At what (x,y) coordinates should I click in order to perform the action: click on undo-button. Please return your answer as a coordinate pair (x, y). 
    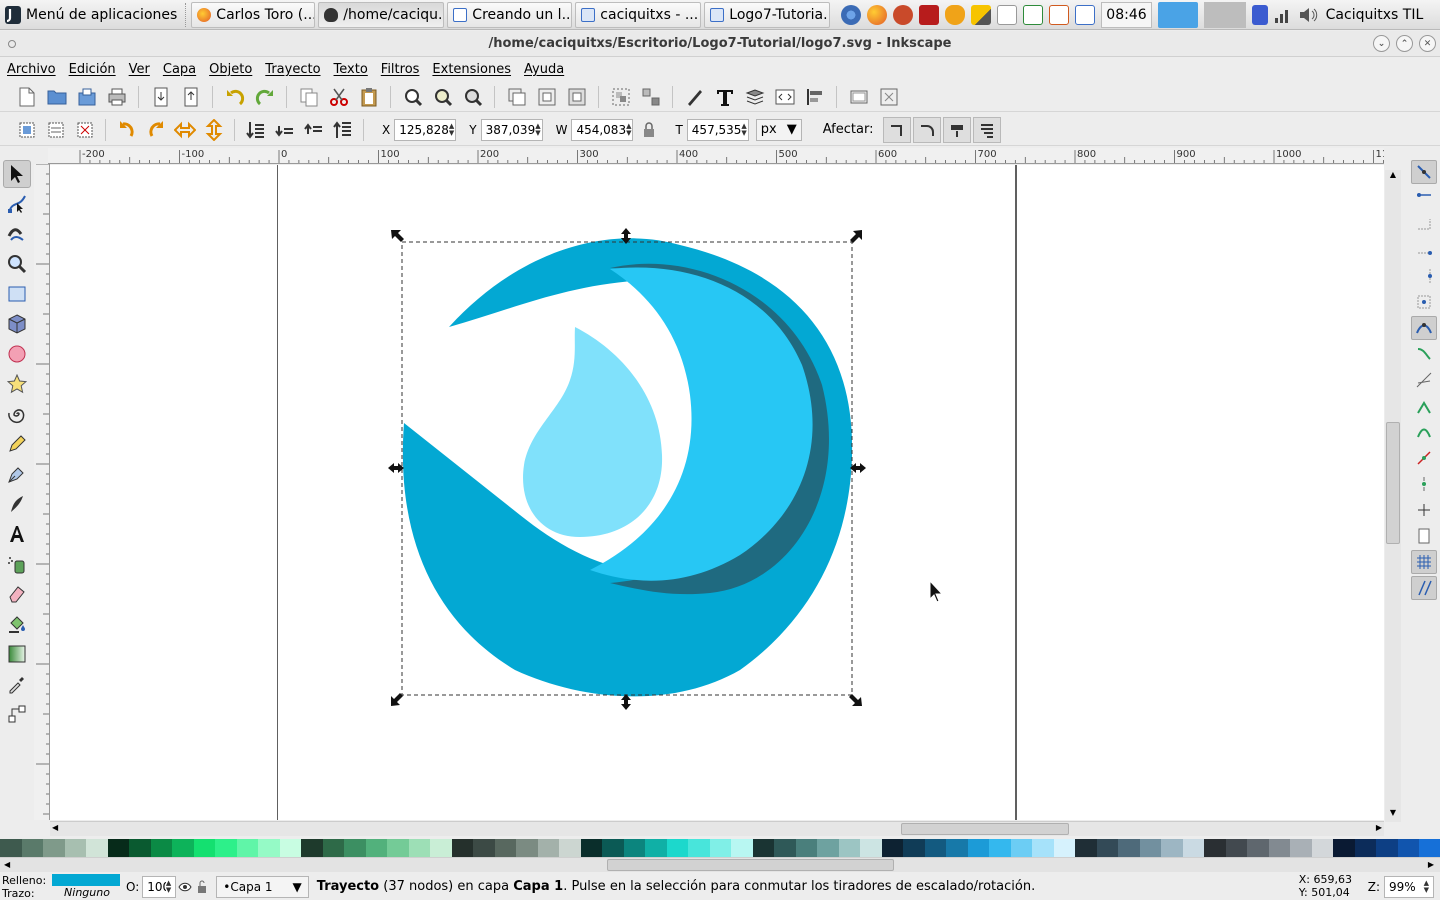
    Looking at the image, I should click on (235, 97).